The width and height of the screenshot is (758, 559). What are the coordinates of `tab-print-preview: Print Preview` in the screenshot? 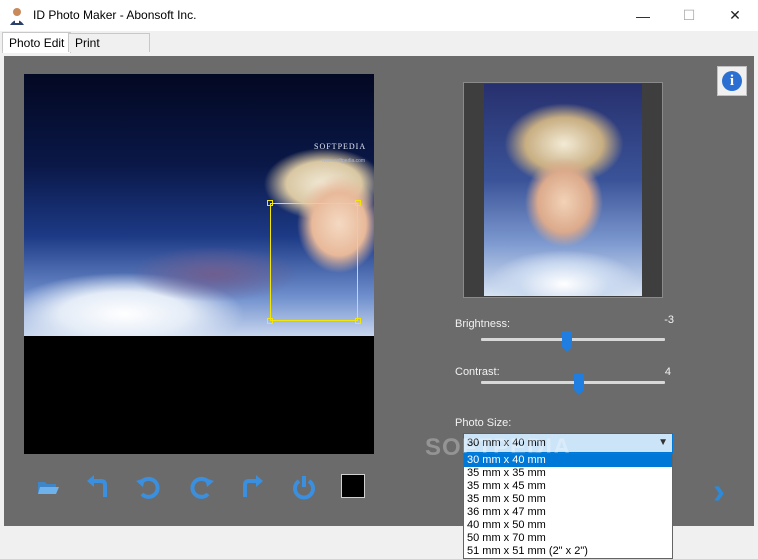 It's located at (109, 51).